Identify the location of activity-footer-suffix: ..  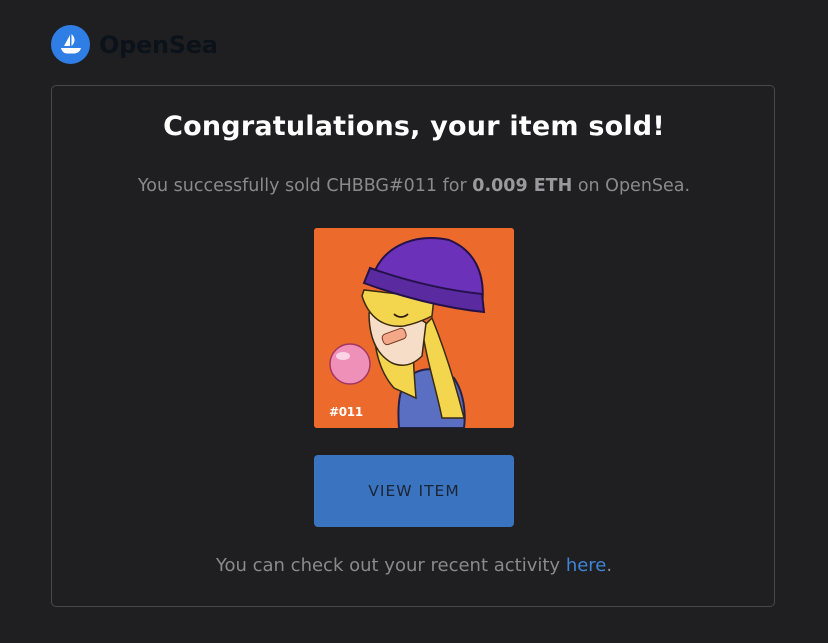
(609, 565).